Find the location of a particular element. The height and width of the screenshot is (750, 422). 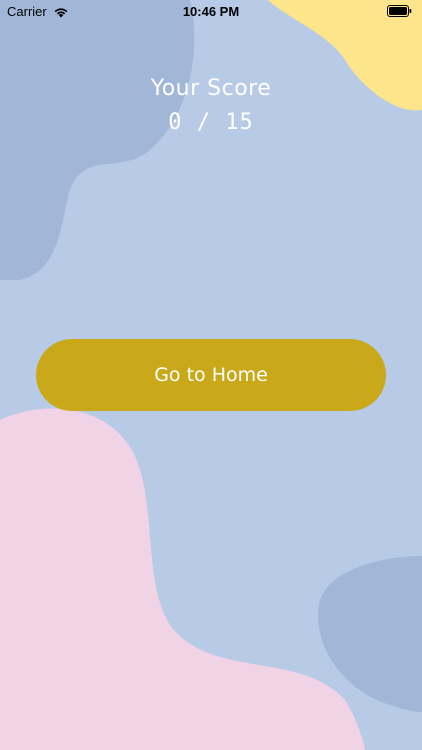

battery-icon is located at coordinates (399, 11).